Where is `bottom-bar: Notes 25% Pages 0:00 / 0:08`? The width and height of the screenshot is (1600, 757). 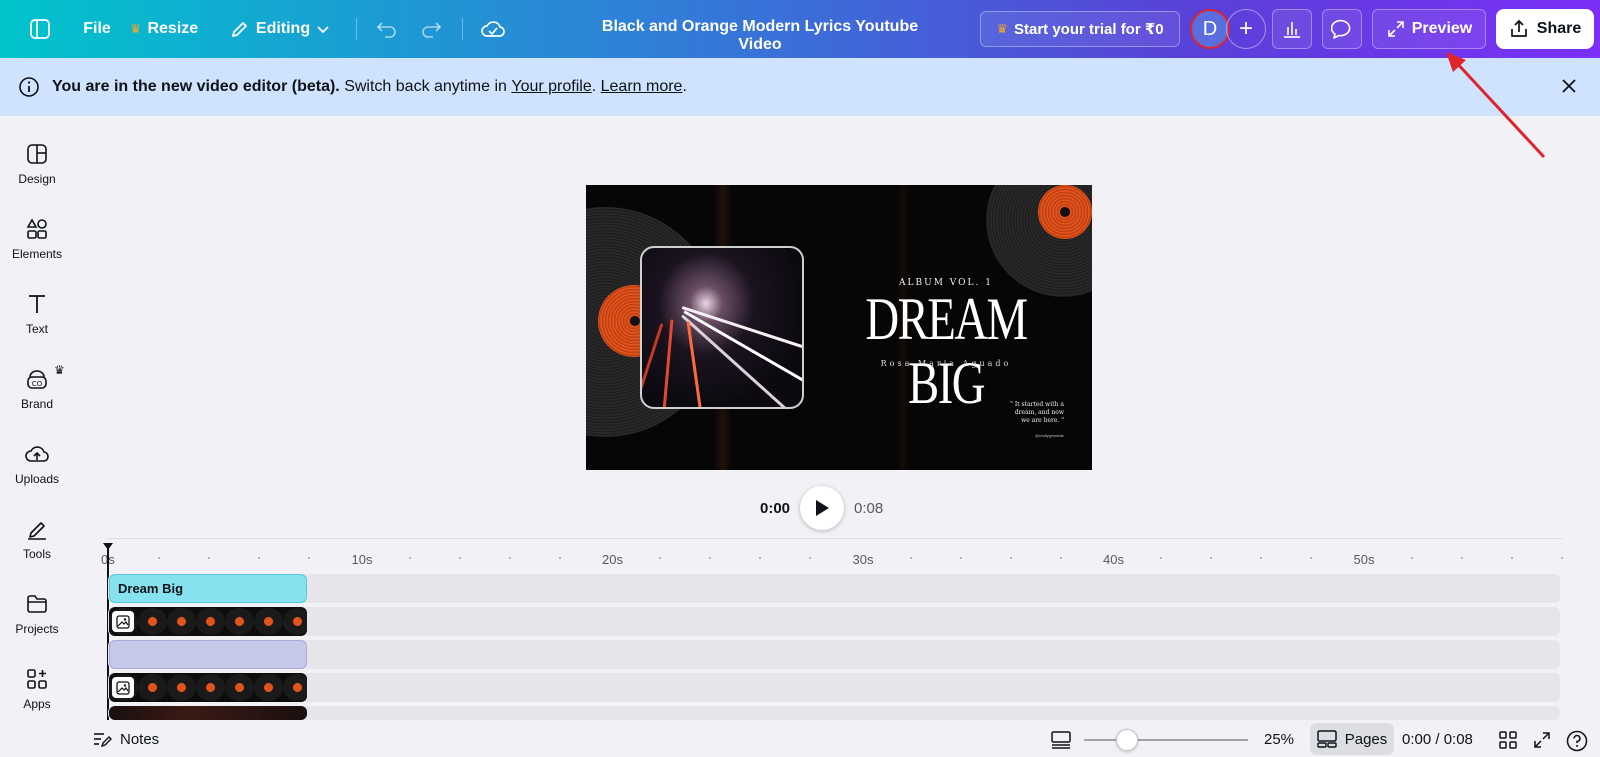 bottom-bar: Notes 25% Pages 0:00 / 0:08 is located at coordinates (837, 739).